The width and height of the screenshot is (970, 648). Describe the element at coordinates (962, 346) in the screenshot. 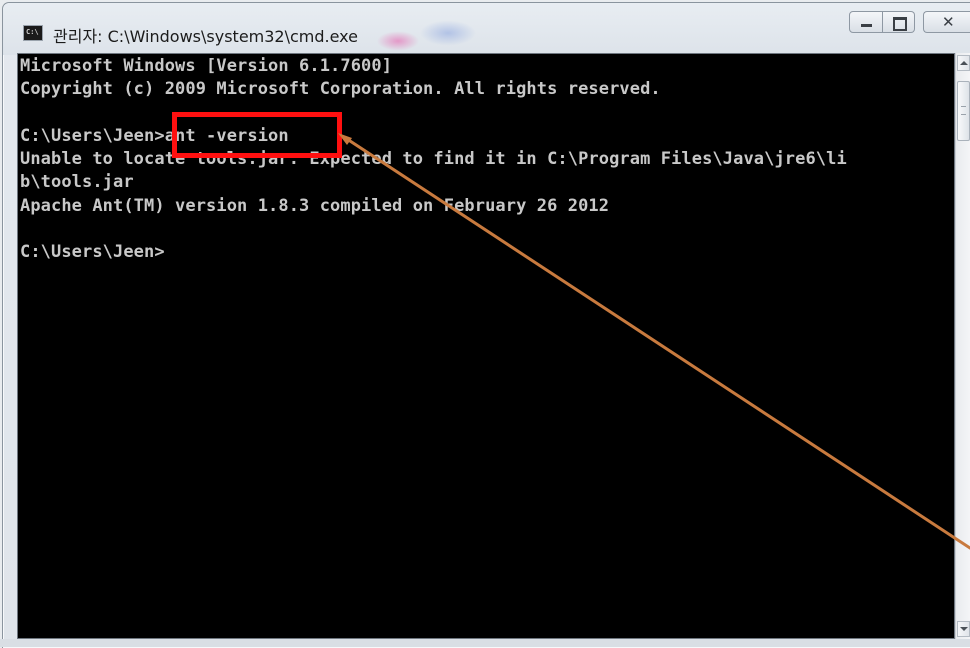

I see `vertical-scrollbar` at that location.